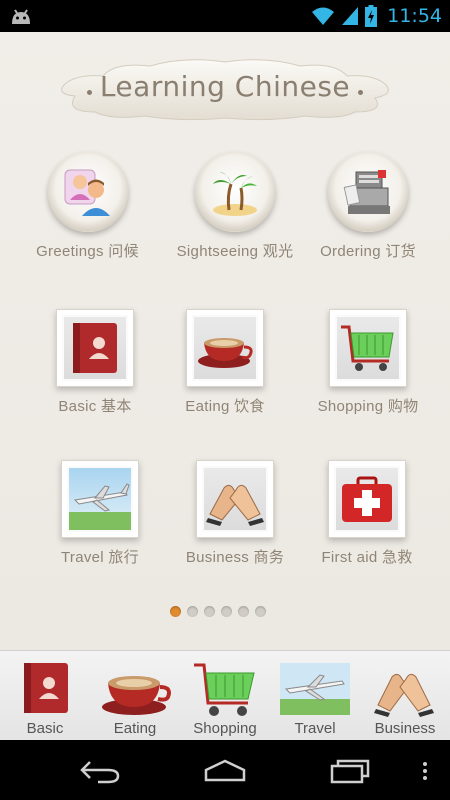 The height and width of the screenshot is (800, 450). What do you see at coordinates (235, 251) in the screenshot?
I see `category-label: Sightseeing 观光` at bounding box center [235, 251].